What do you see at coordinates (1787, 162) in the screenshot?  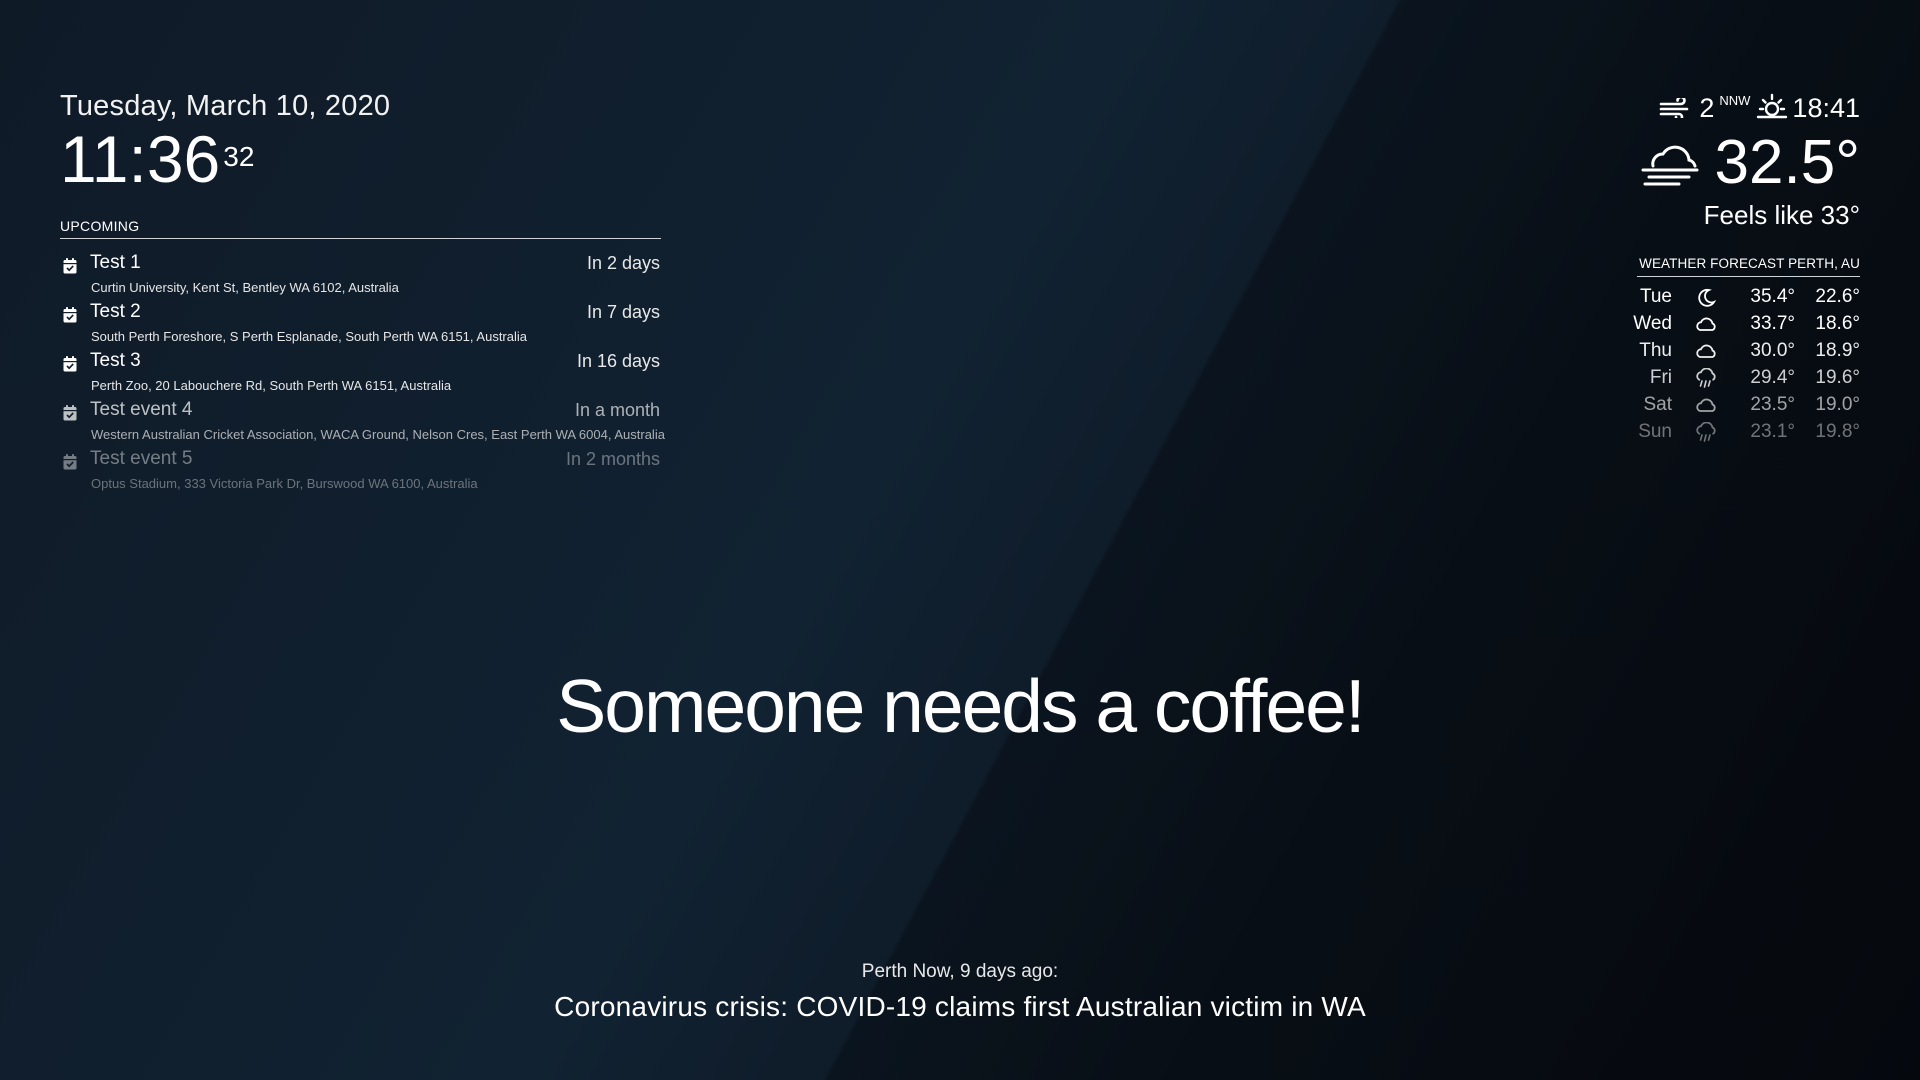 I see `current-temperature: 32.5°` at bounding box center [1787, 162].